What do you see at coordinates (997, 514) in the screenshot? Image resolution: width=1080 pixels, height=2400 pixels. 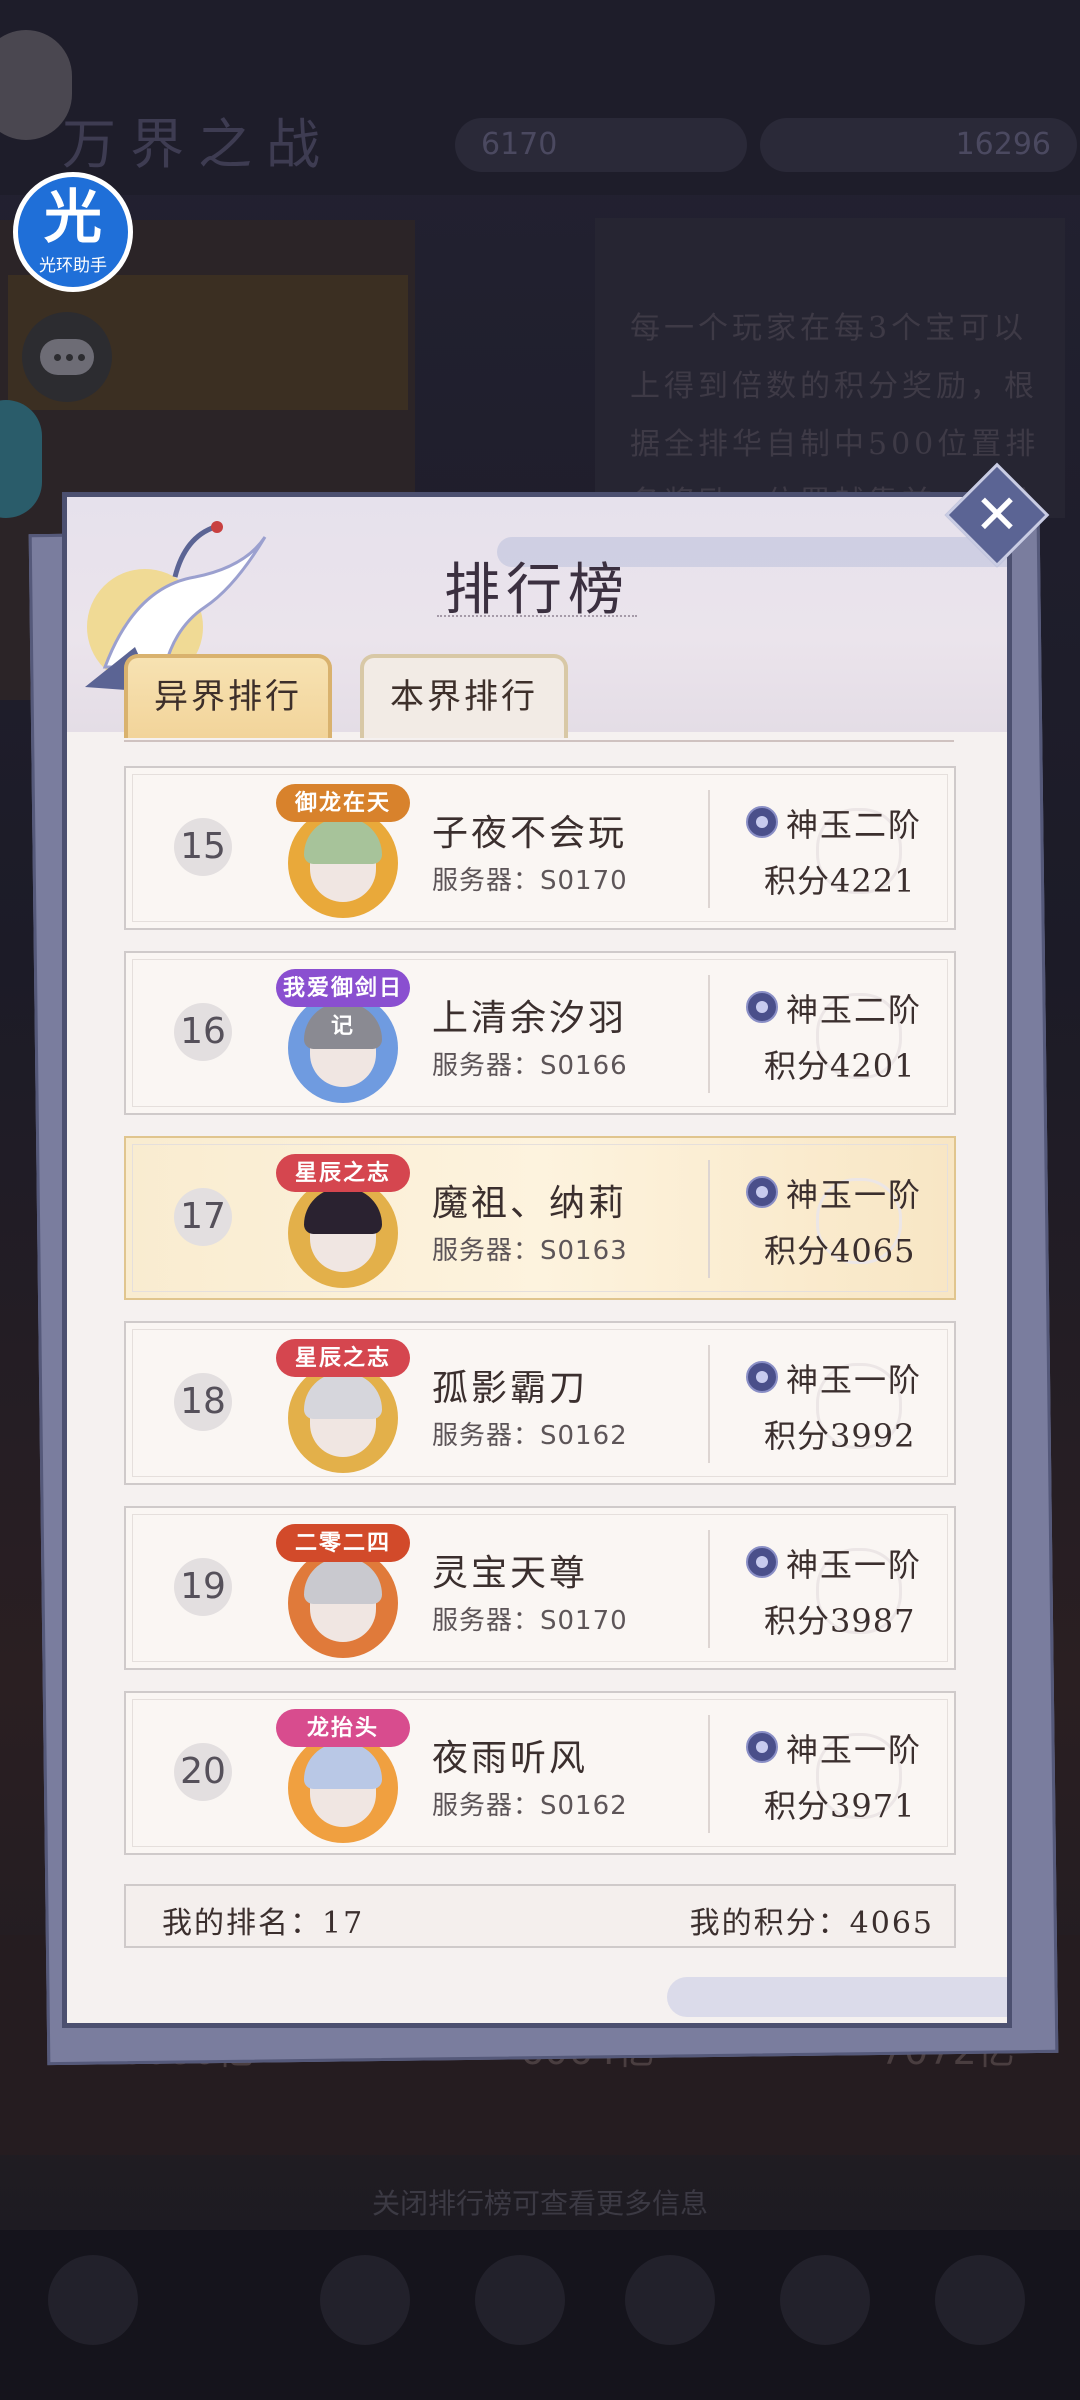 I see `close-icon: ✕` at bounding box center [997, 514].